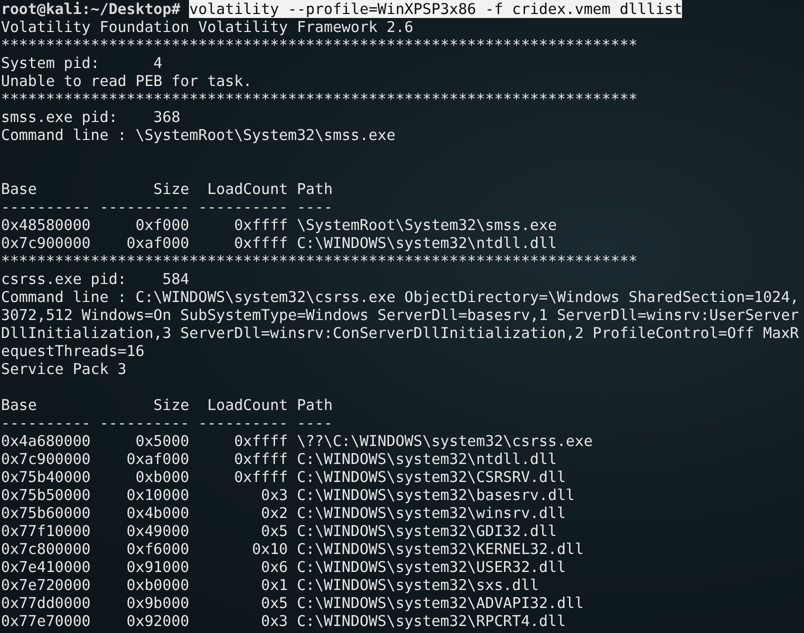 This screenshot has height=633, width=804. Describe the element at coordinates (81, 63) in the screenshot. I see `output-line: System pid: 4` at that location.